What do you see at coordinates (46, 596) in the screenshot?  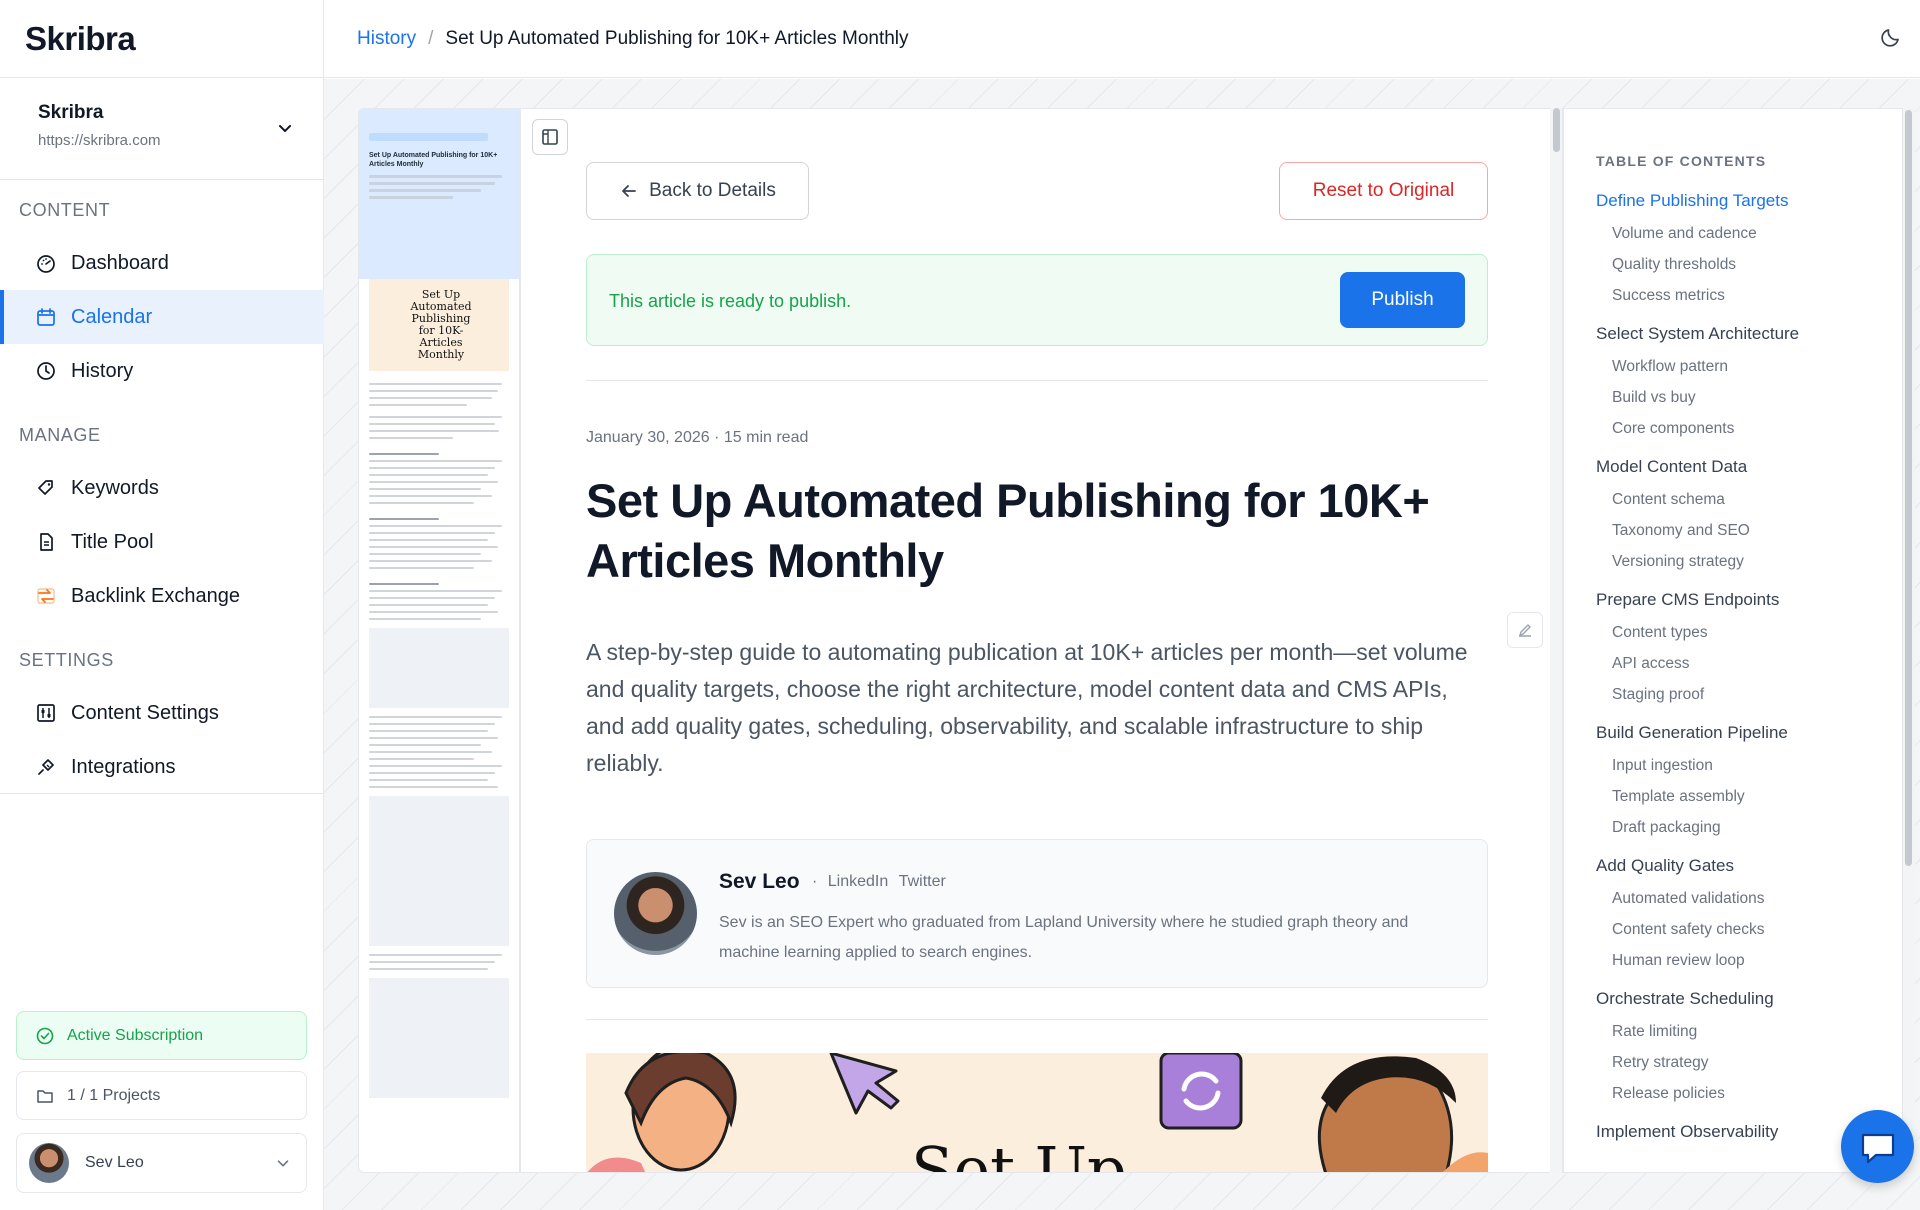 I see `exchange-icon` at bounding box center [46, 596].